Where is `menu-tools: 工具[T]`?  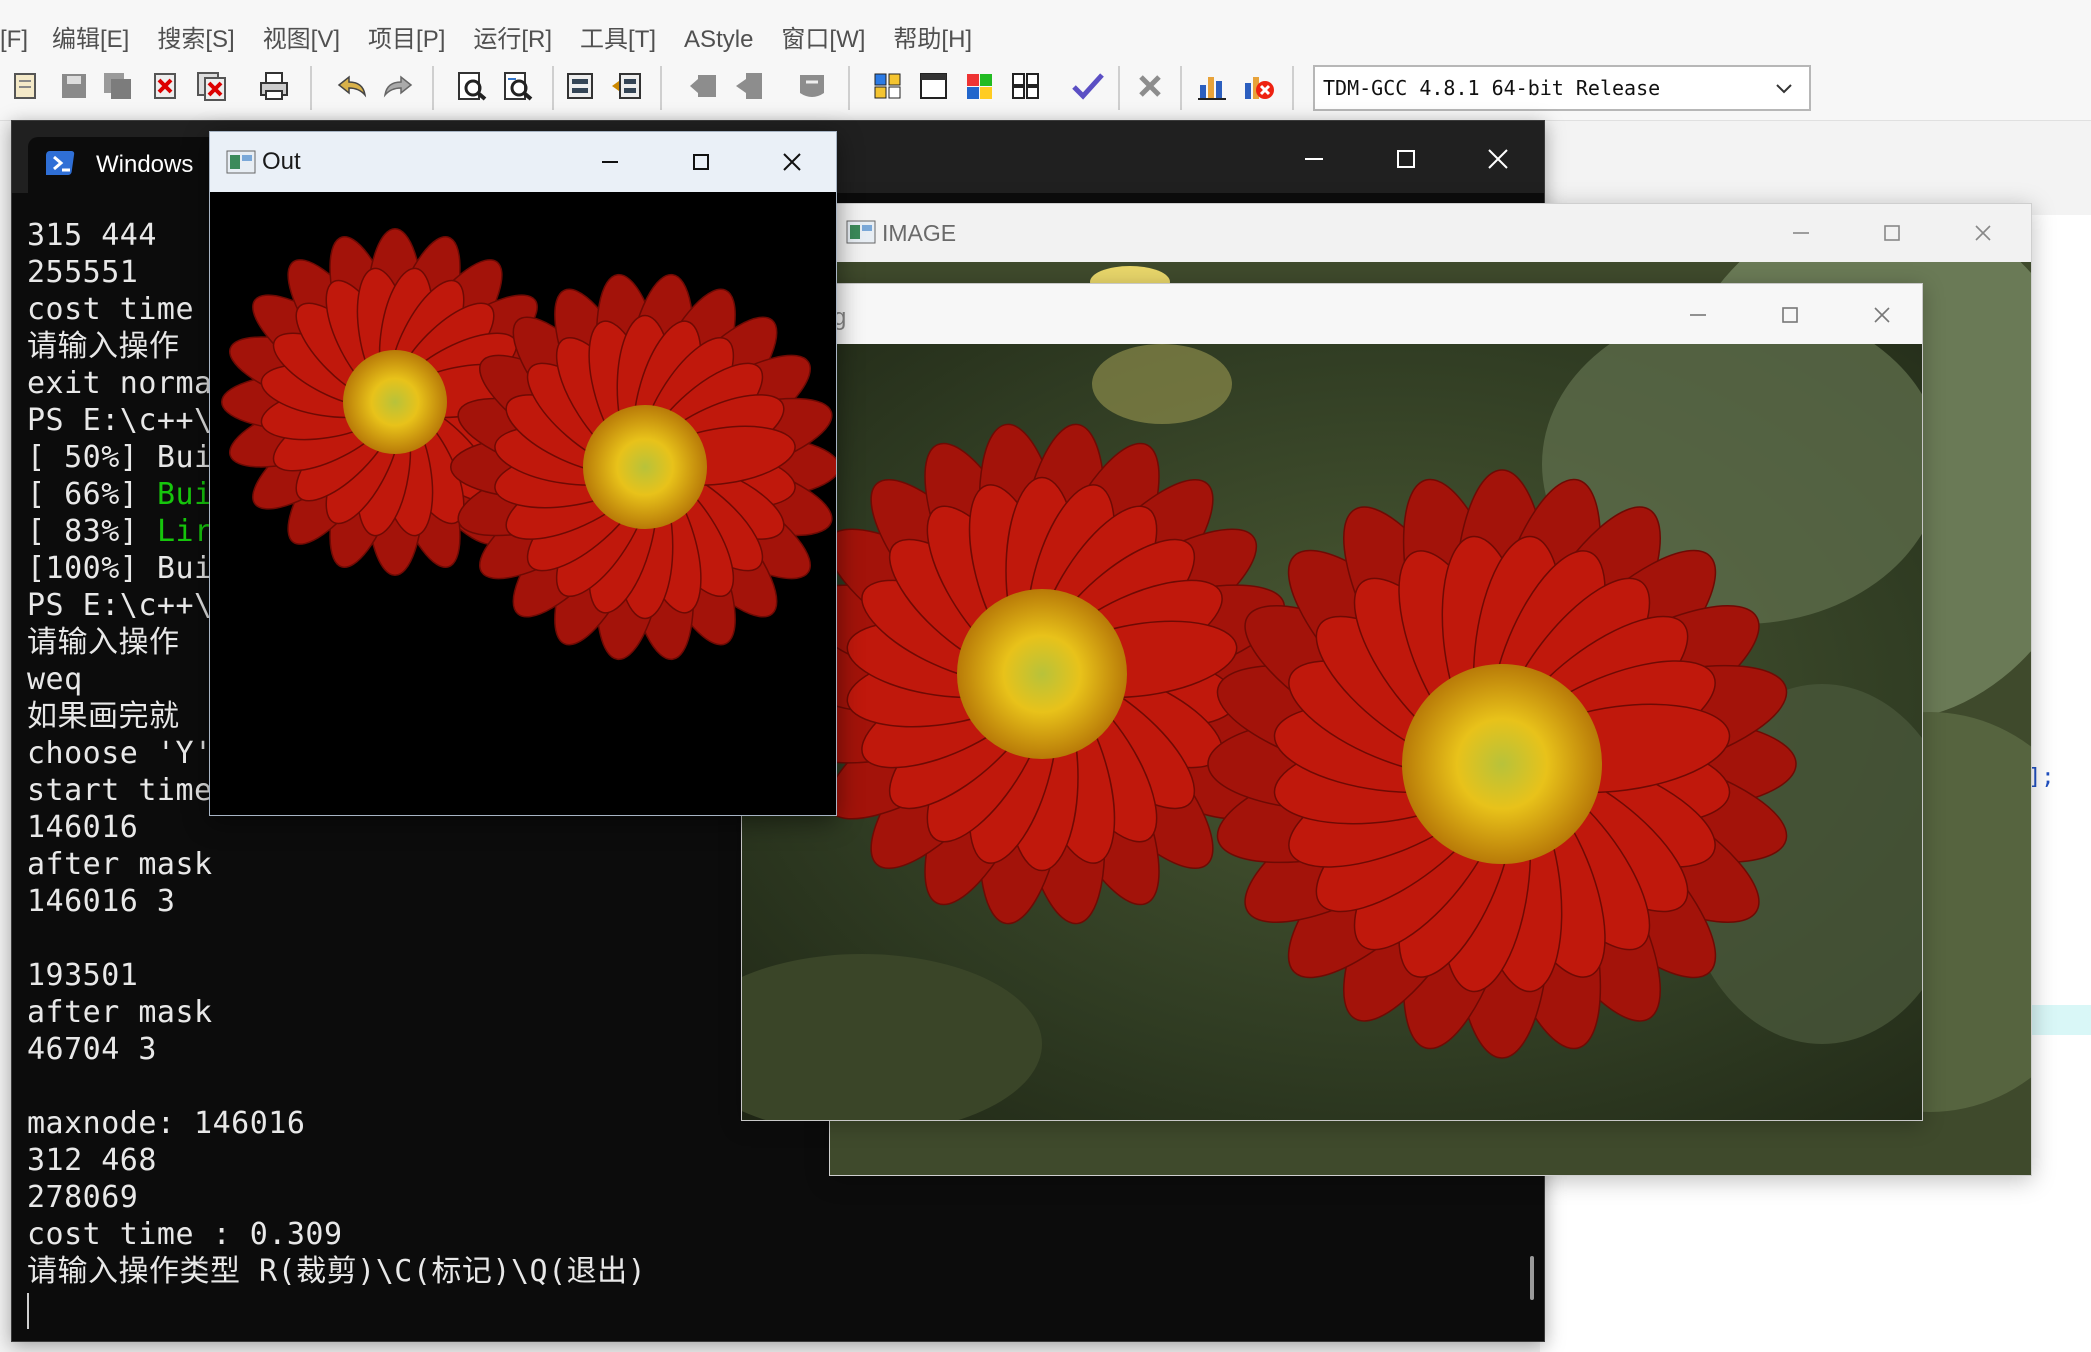
menu-tools: 工具[T] is located at coordinates (618, 36).